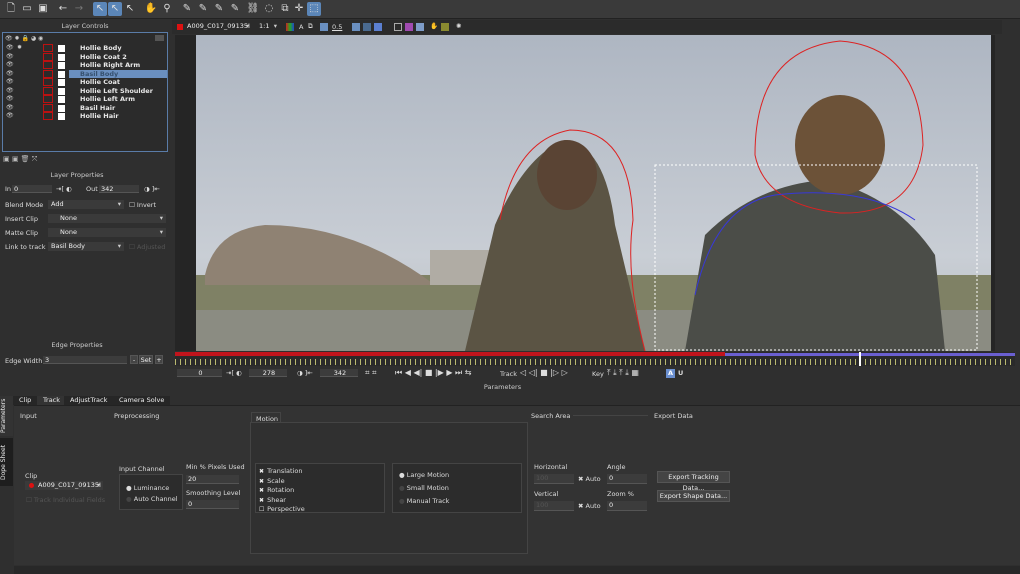 Image resolution: width=1020 pixels, height=574 pixels. I want to click on playback-controls: ⏮ ◀ ◀| ■ |▶ ▶ ⏭ ⇆, so click(433, 373).